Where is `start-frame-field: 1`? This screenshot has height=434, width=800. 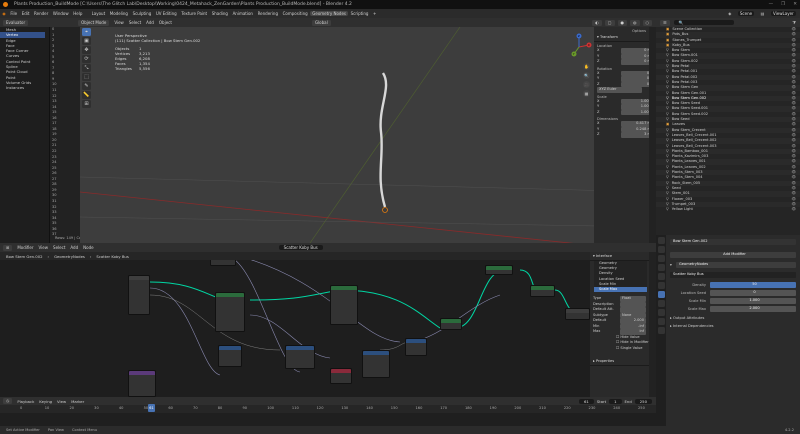 start-frame-field: 1 is located at coordinates (615, 401).